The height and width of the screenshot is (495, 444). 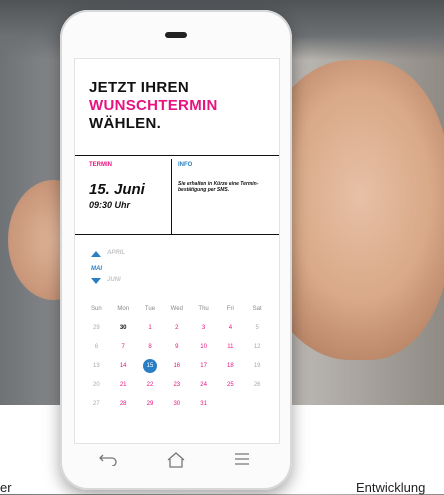 What do you see at coordinates (203, 404) in the screenshot?
I see `calendar-day: 31` at bounding box center [203, 404].